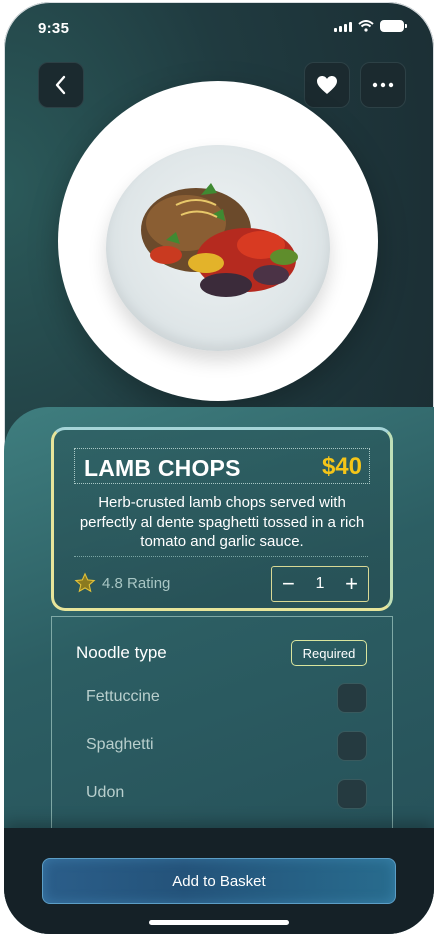 The width and height of the screenshot is (438, 940). Describe the element at coordinates (351, 584) in the screenshot. I see `increment-button: +` at that location.